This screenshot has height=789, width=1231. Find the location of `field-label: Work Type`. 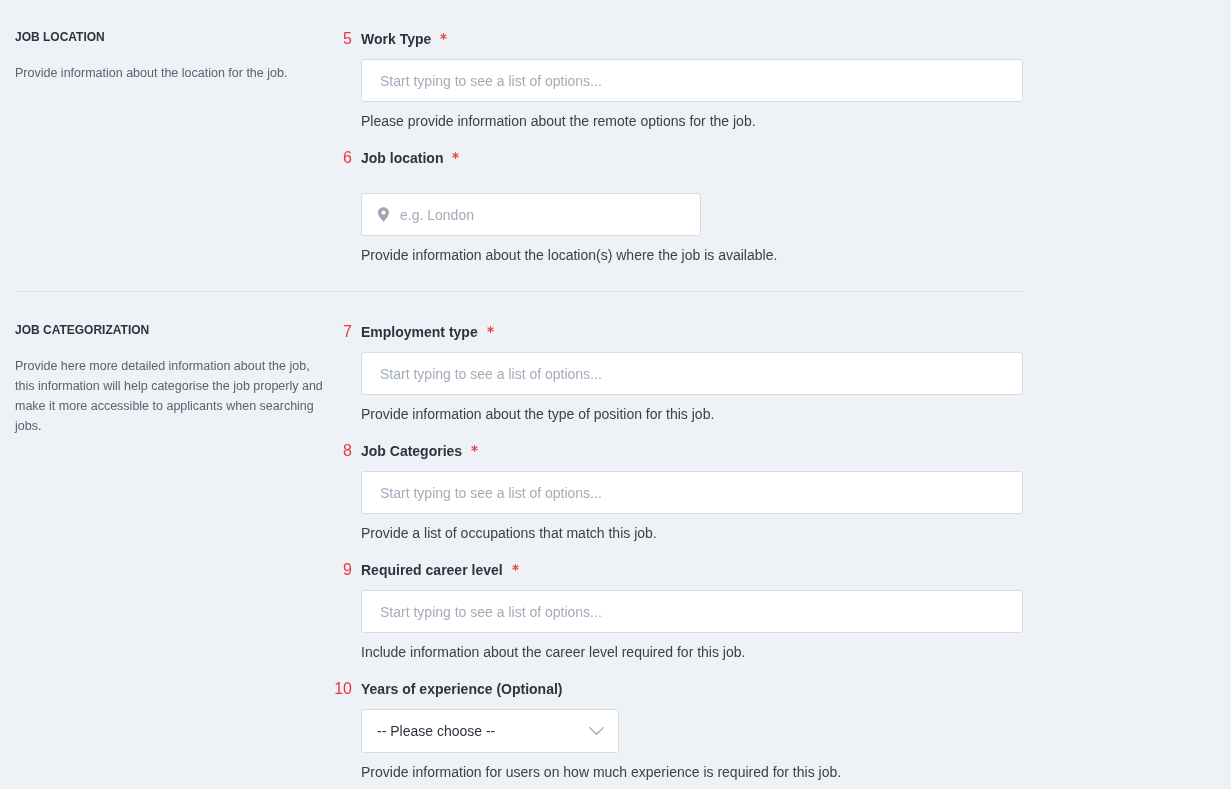

field-label: Work Type is located at coordinates (396, 39).